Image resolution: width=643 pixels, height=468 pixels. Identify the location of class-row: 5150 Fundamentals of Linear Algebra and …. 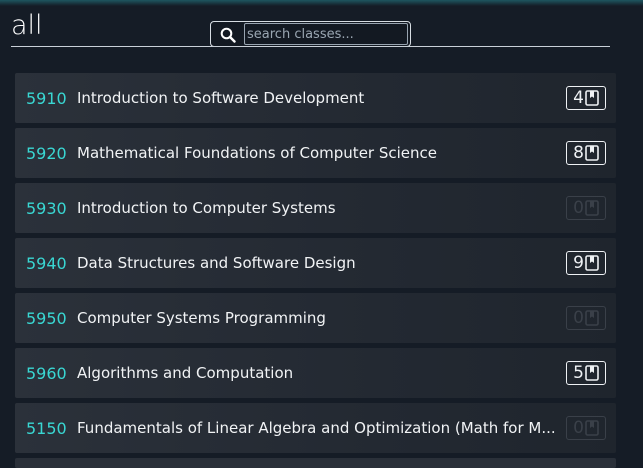
(315, 428).